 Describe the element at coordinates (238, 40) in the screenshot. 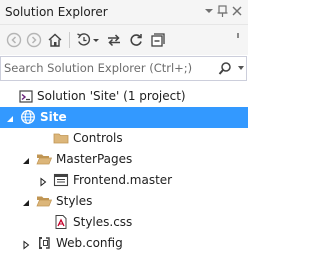

I see `toolbar-overflow-icon` at that location.